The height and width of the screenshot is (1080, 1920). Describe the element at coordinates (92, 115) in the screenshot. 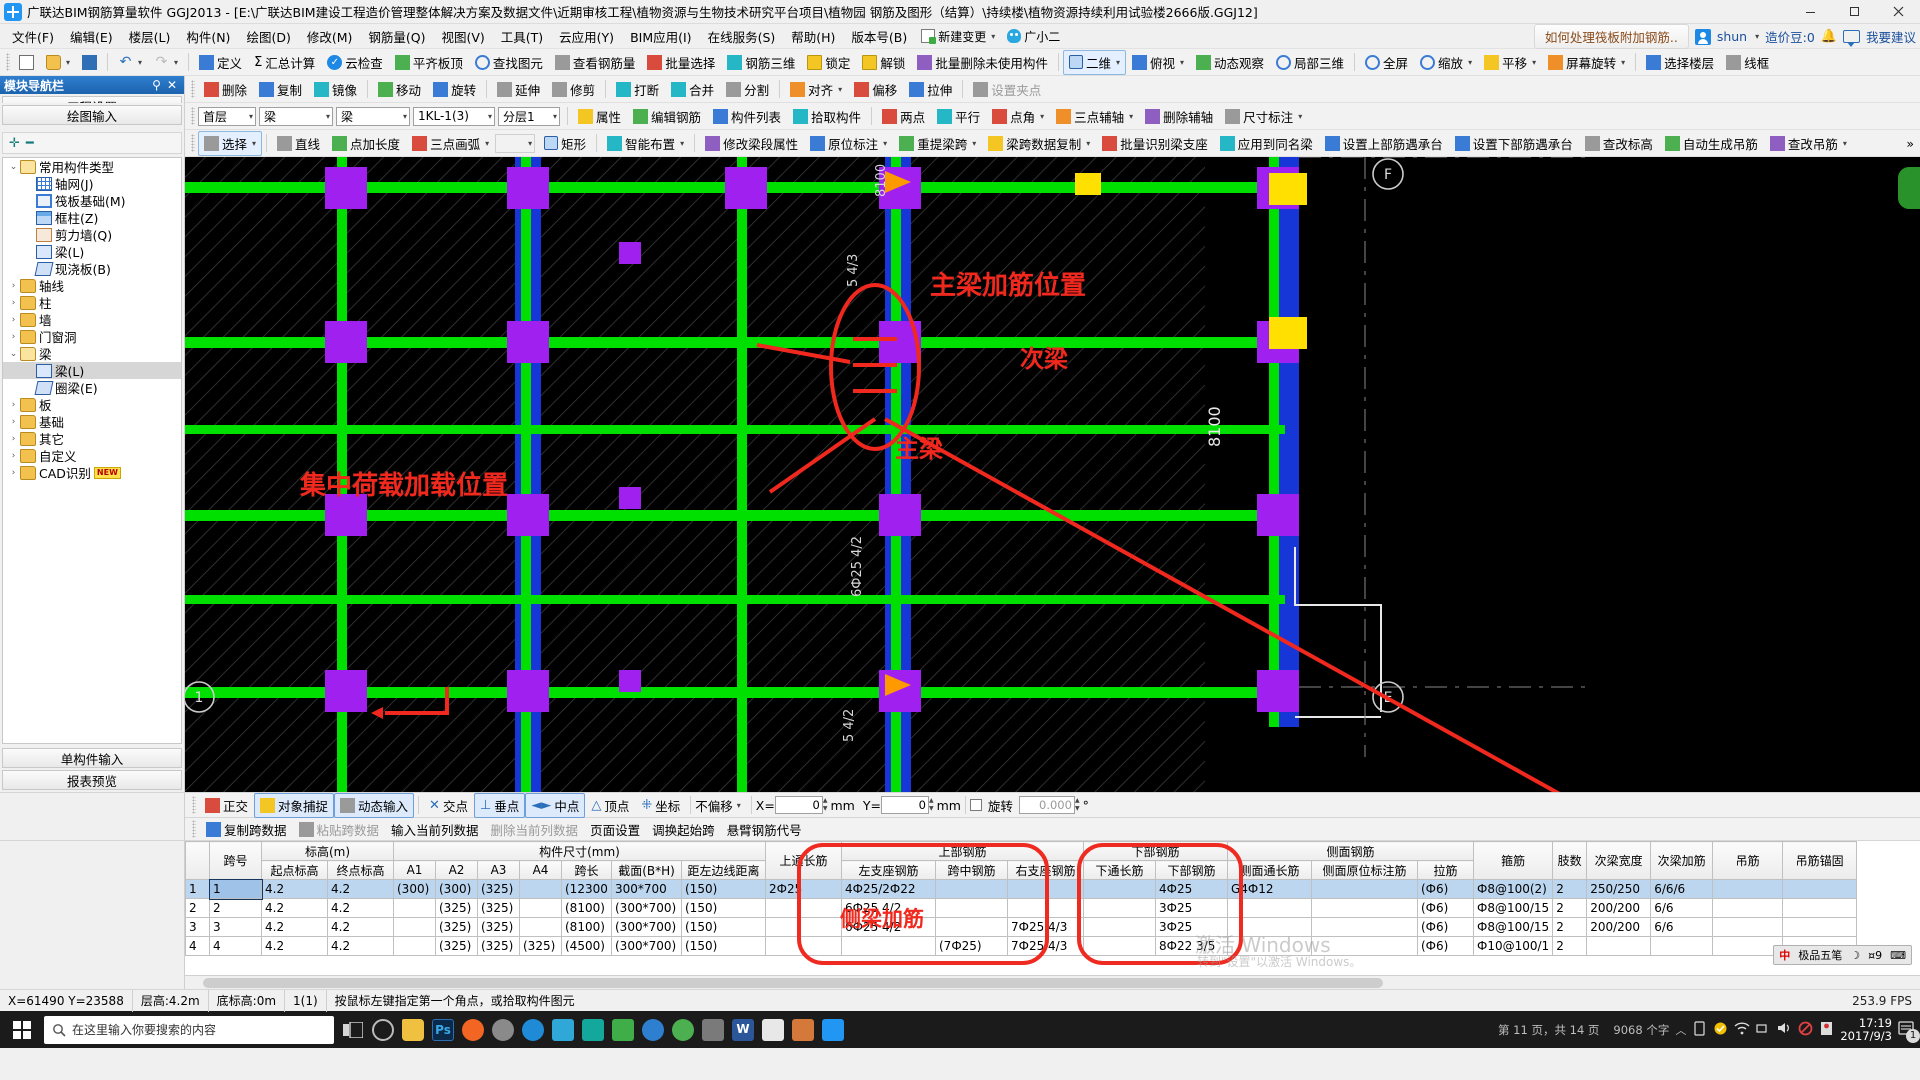

I see `draw-input-button: 绘图输入` at that location.